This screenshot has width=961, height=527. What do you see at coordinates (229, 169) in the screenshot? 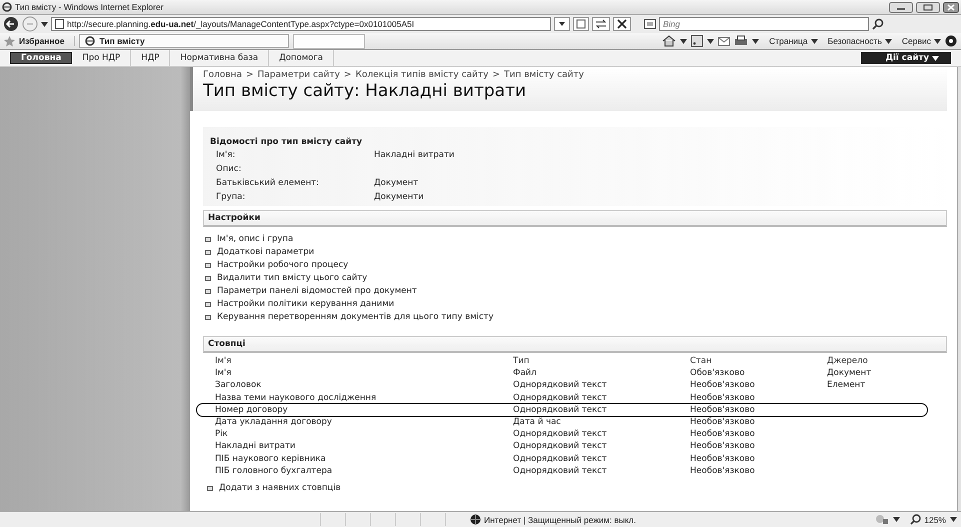
I see `field-label: Опис:` at bounding box center [229, 169].